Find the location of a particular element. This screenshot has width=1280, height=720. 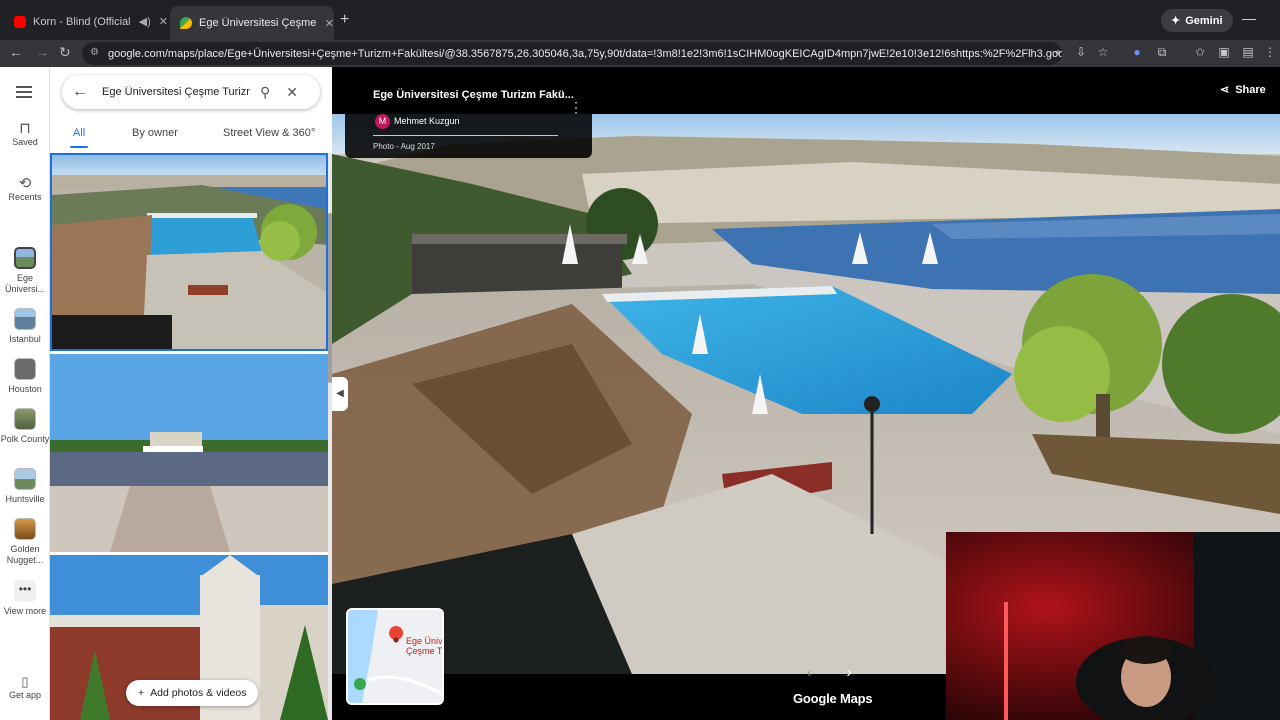

menu-icon: ⋮ is located at coordinates (1270, 53).